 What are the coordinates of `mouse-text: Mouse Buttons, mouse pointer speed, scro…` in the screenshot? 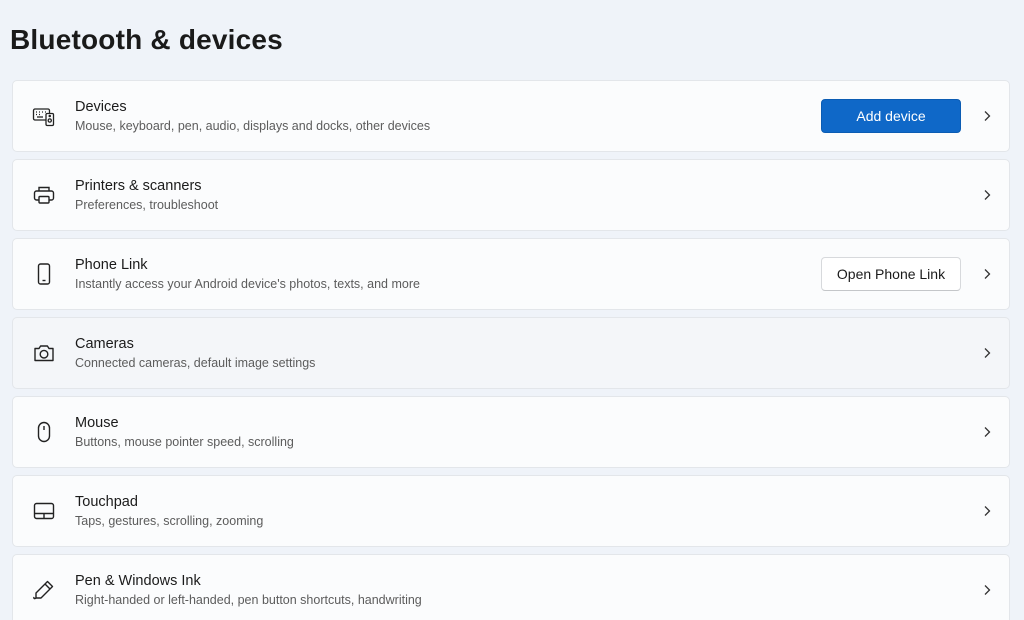 It's located at (520, 432).